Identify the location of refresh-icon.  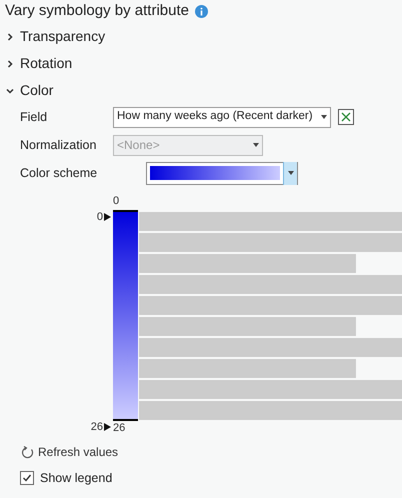
(27, 452).